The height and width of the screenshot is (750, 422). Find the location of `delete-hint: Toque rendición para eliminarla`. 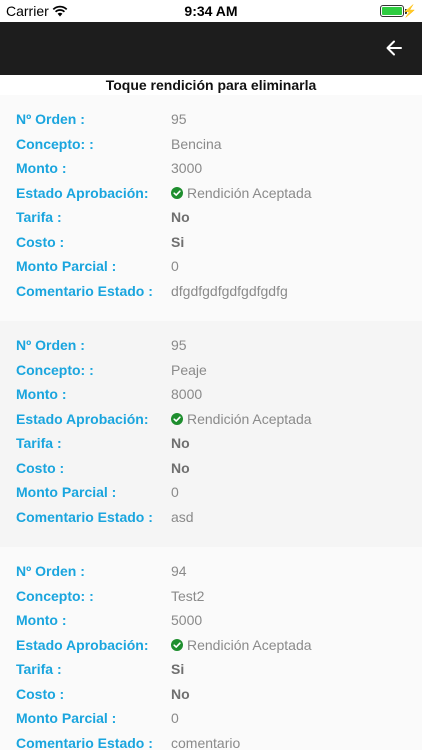

delete-hint: Toque rendición para eliminarla is located at coordinates (211, 85).